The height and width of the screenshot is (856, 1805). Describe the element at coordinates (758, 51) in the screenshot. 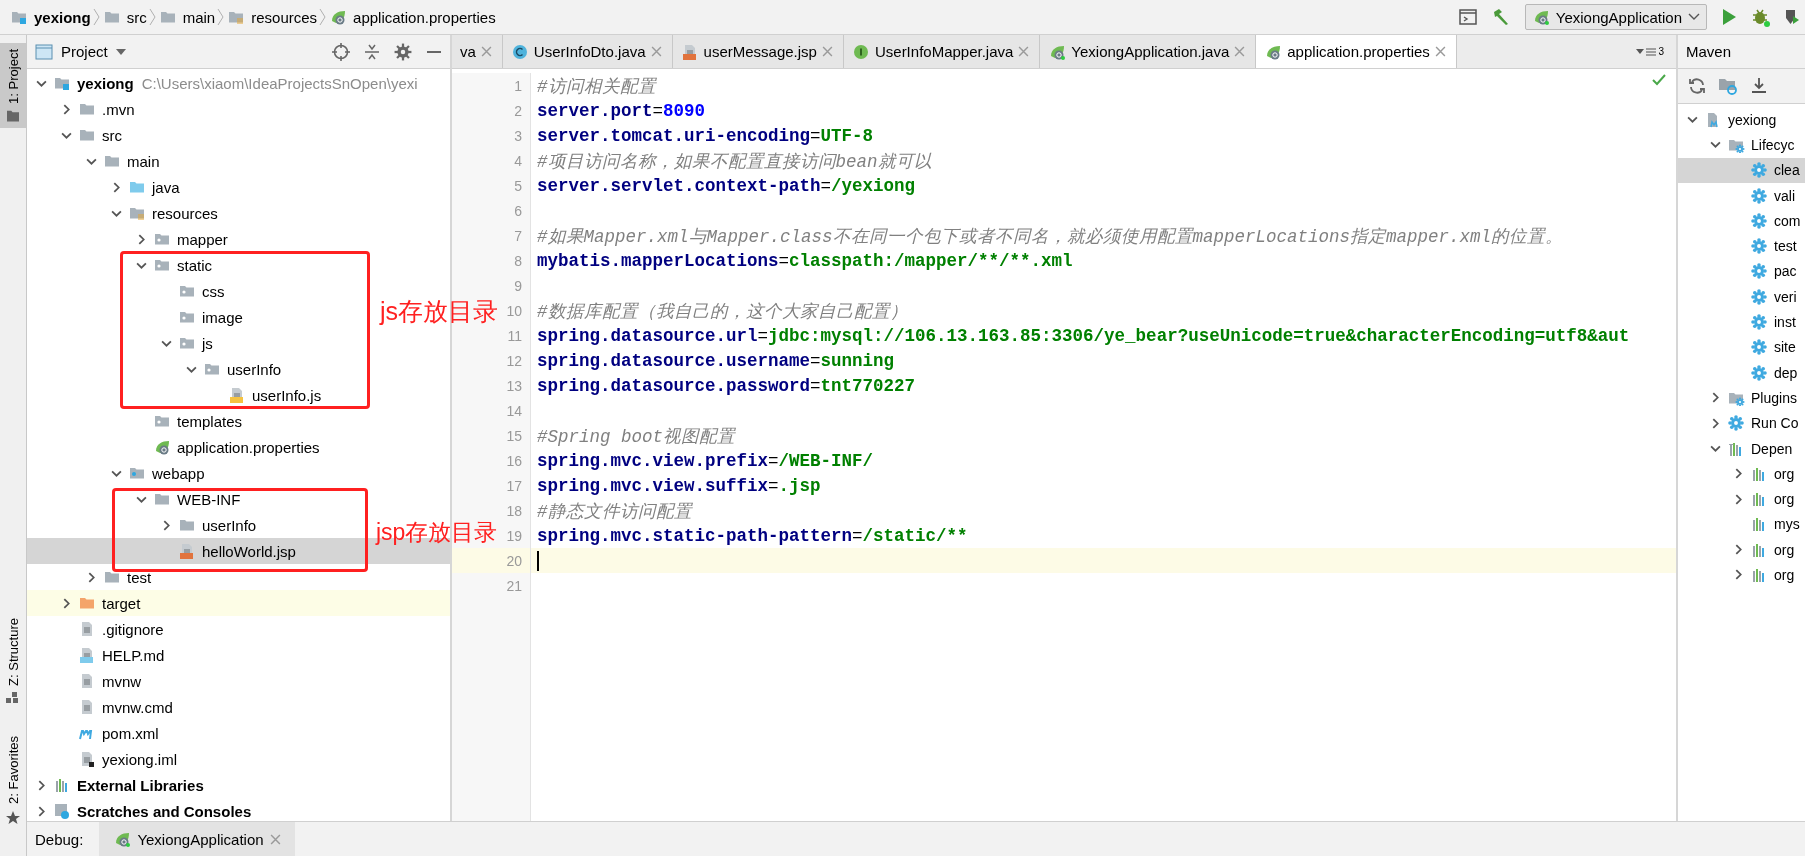

I see `editor-tab: userMessage.jsp` at that location.